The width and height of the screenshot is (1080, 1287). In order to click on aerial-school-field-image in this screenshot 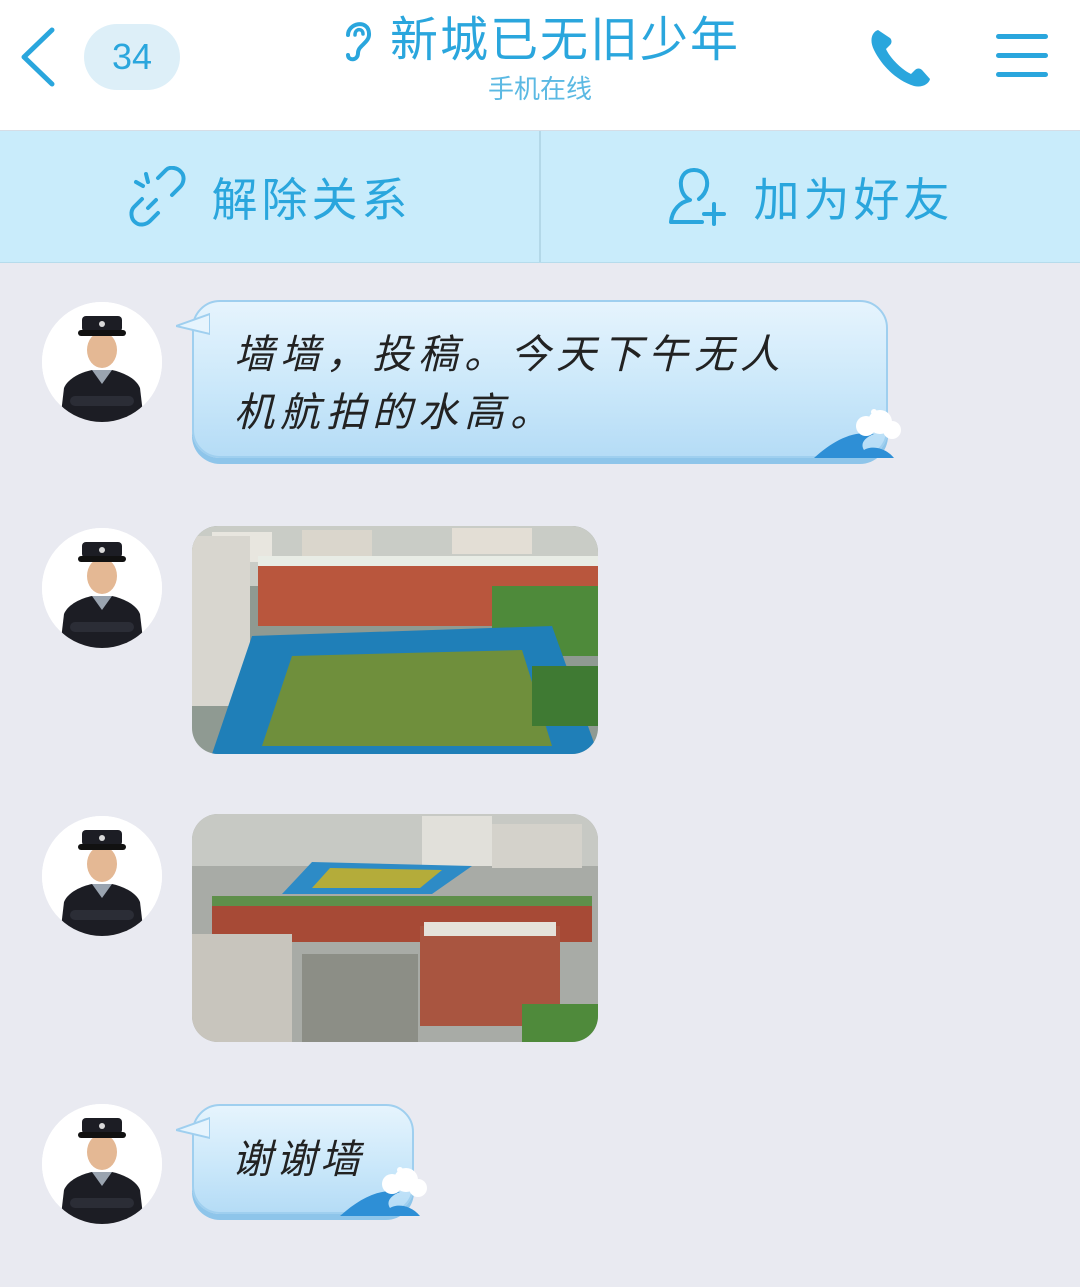, I will do `click(395, 640)`.